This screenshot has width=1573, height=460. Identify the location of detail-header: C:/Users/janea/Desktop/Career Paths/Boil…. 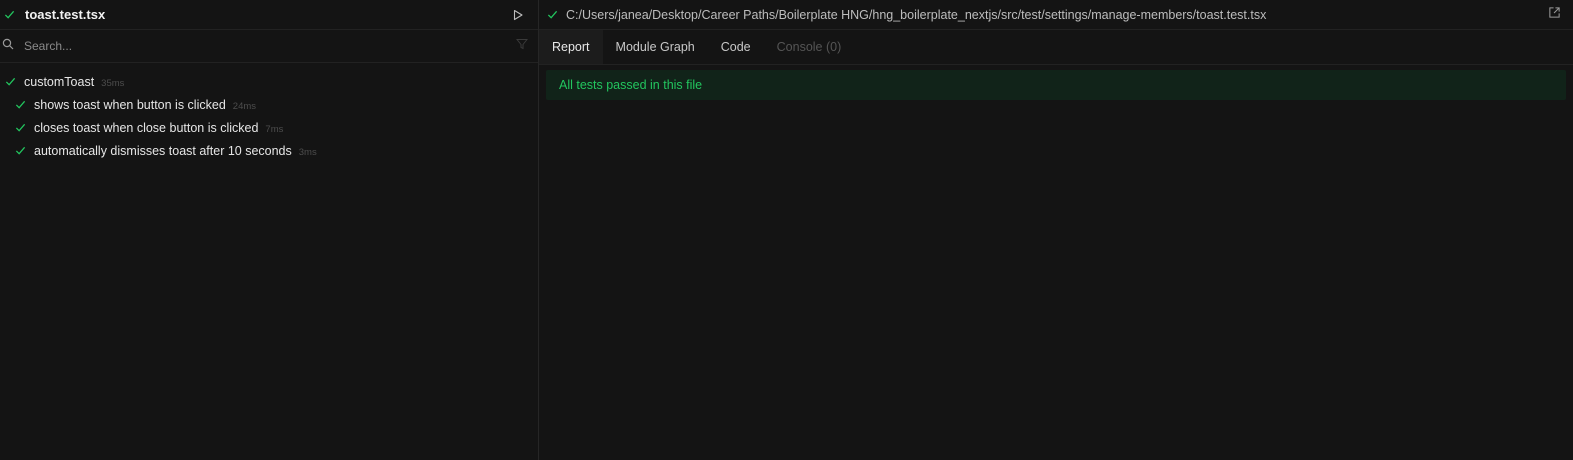
(1056, 15).